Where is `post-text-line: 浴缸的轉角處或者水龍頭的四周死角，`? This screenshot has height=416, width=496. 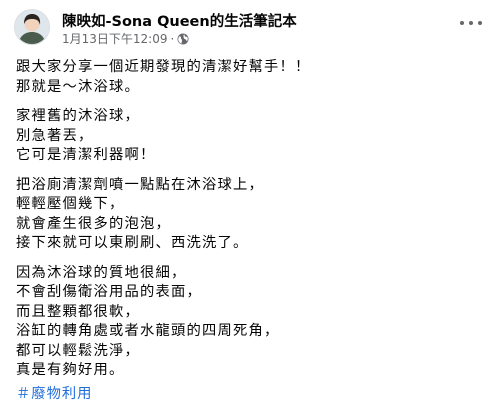
post-text-line: 浴缸的轉角處或者水龍頭的四周死角， is located at coordinates (148, 331).